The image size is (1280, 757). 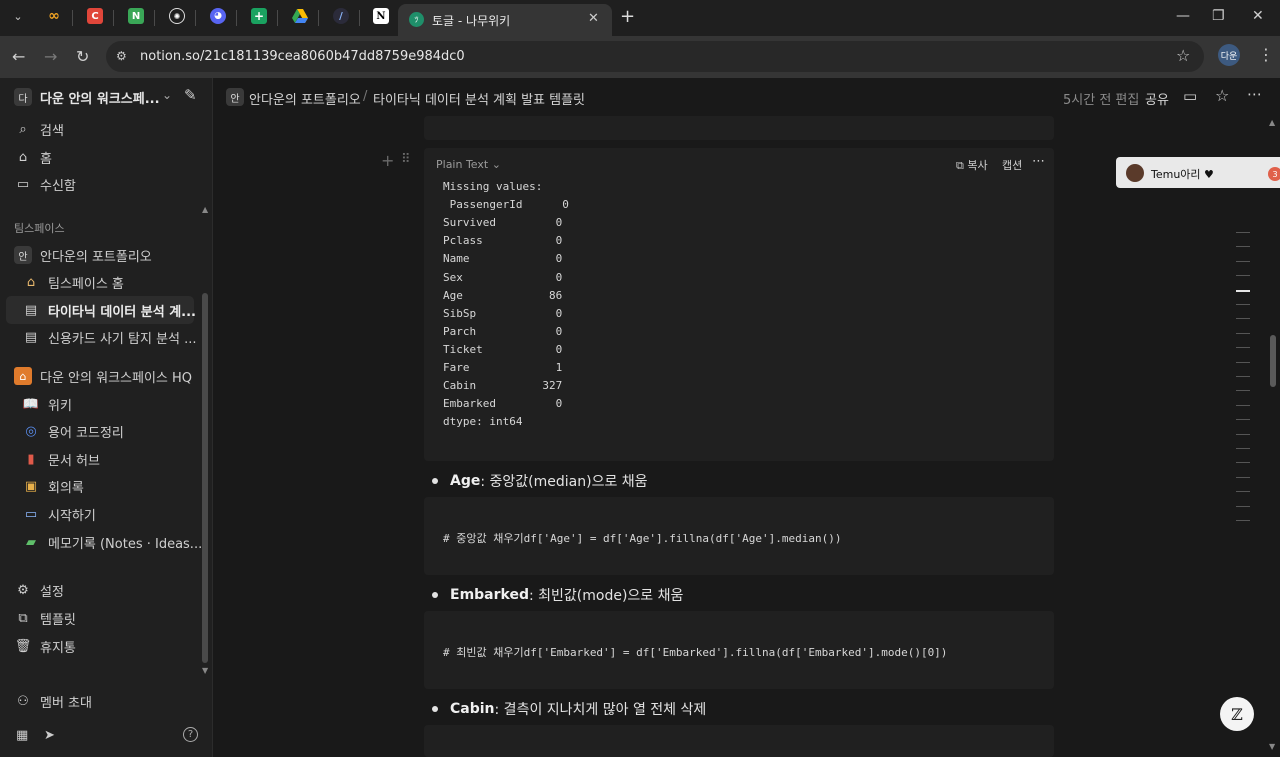 What do you see at coordinates (53, 486) in the screenshot?
I see `sidebar-item-meetings: ▣ 회의록` at bounding box center [53, 486].